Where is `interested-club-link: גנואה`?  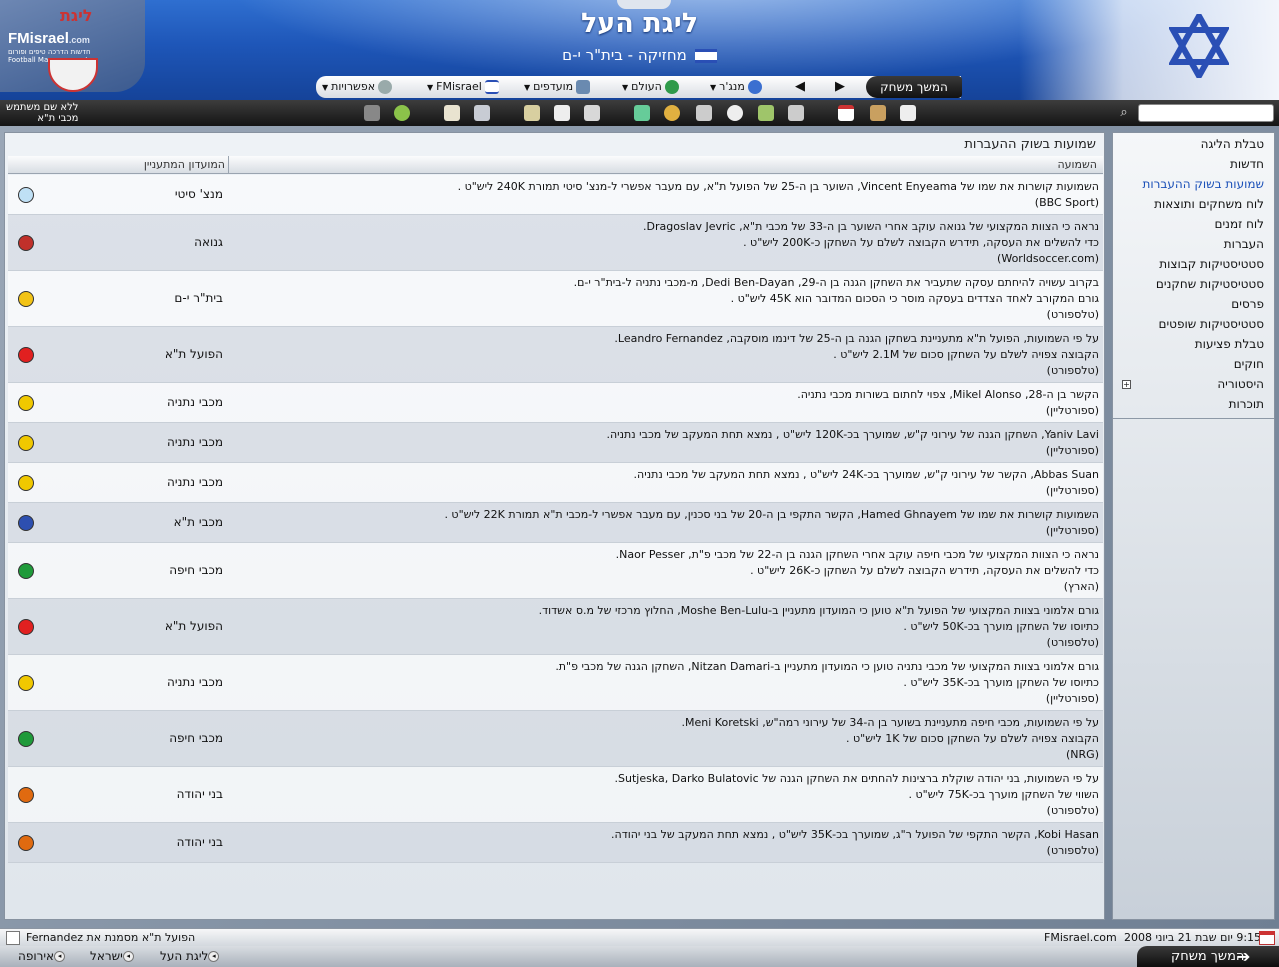
interested-club-link: גנואה is located at coordinates (208, 242).